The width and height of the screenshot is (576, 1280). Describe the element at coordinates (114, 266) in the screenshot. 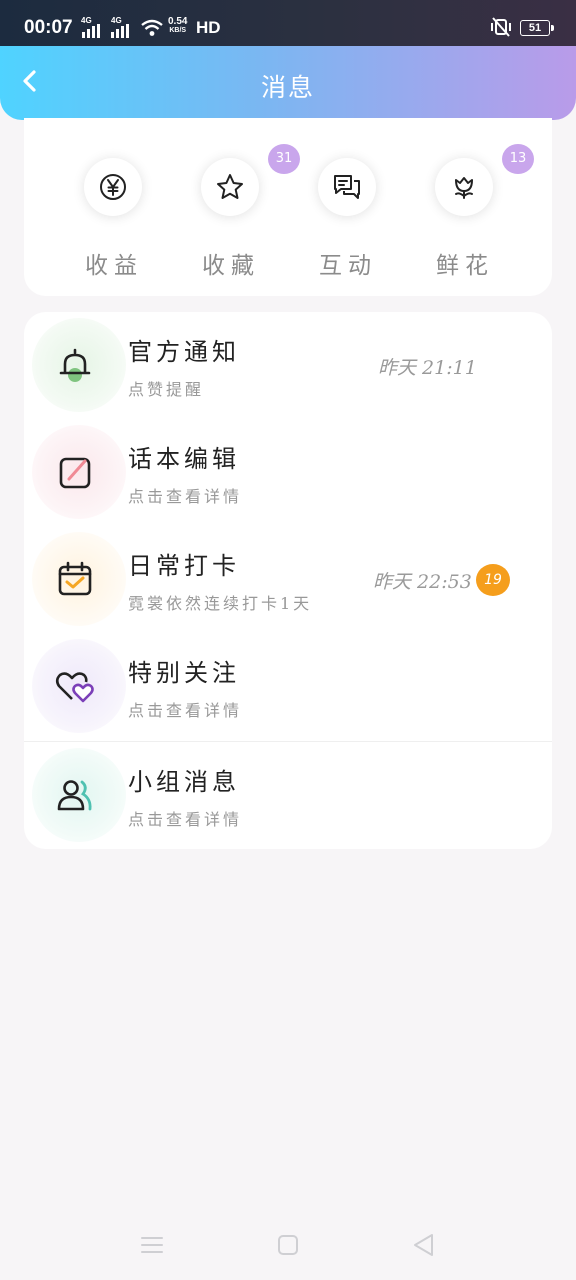

I see `quick-action-label: 收益` at that location.